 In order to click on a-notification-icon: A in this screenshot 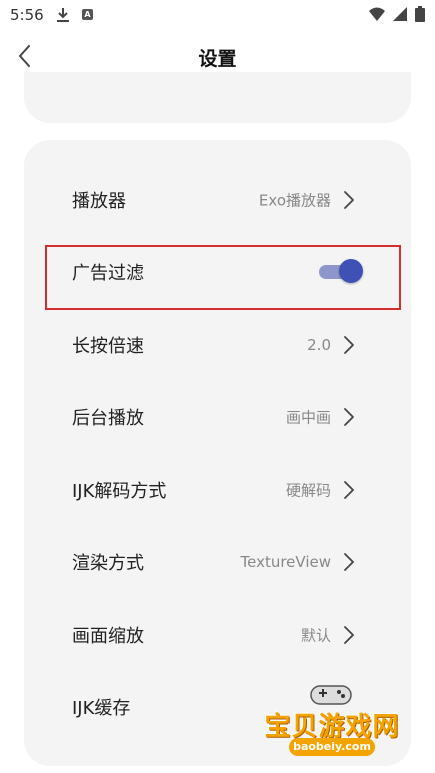, I will do `click(87, 14)`.